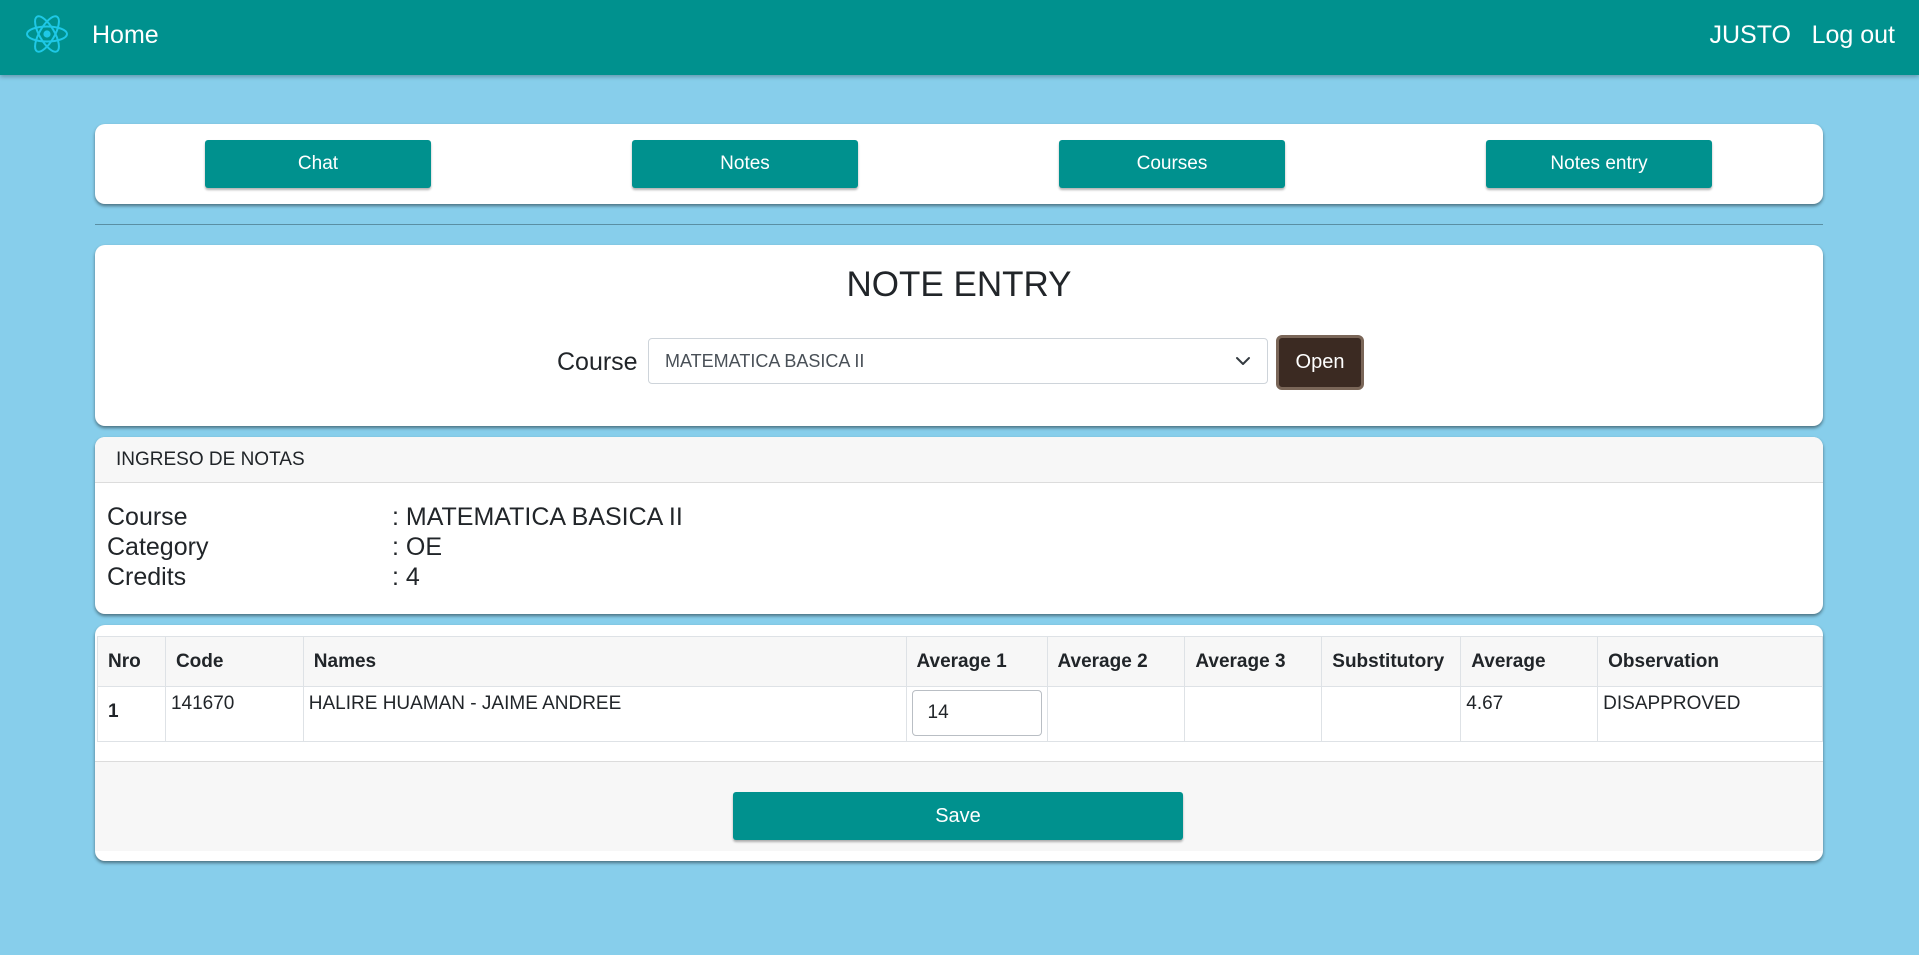 The image size is (1919, 955). I want to click on section-divider, so click(959, 224).